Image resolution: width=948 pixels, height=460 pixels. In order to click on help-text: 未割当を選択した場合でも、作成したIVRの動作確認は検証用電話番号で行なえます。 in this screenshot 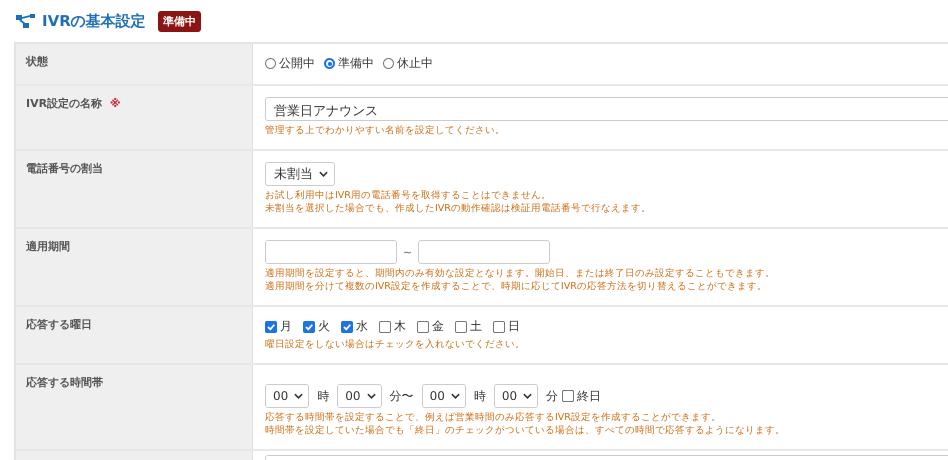, I will do `click(458, 208)`.